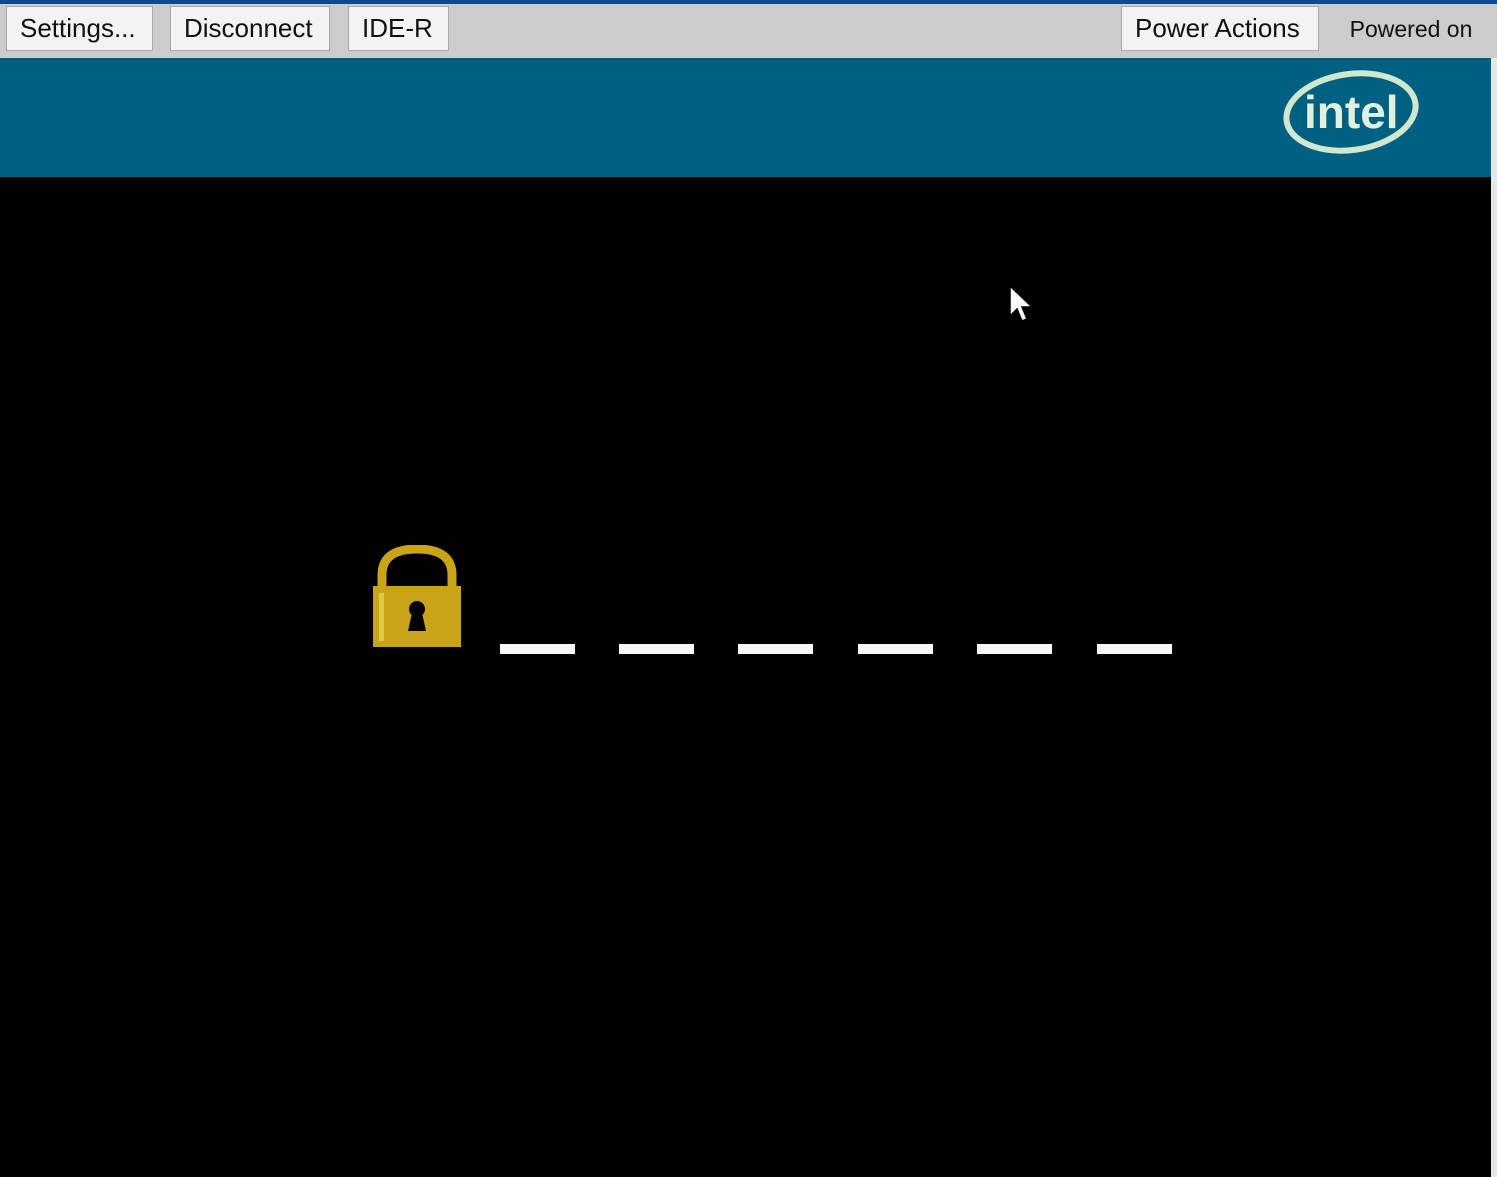 The height and width of the screenshot is (1177, 1497). What do you see at coordinates (745, 117) in the screenshot?
I see `intel-banner: intel` at bounding box center [745, 117].